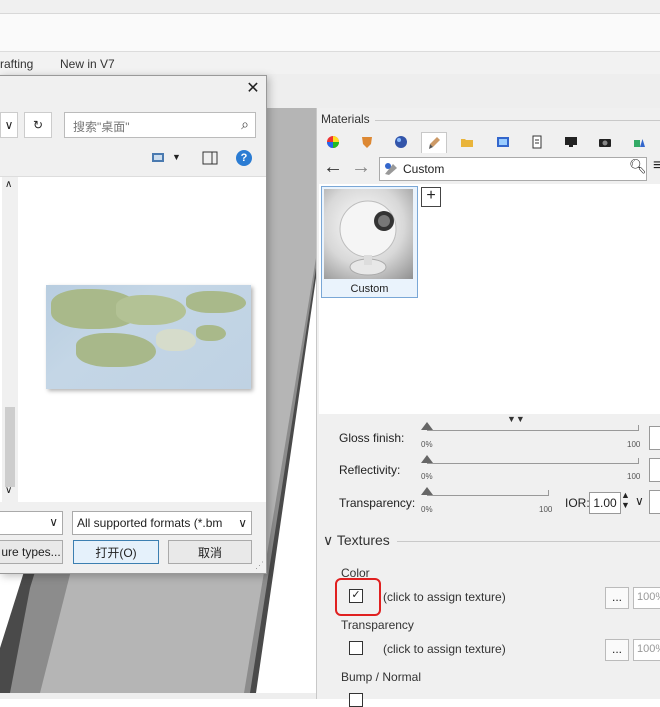  What do you see at coordinates (634, 444) in the screenshot?
I see `gloss-max: 100` at bounding box center [634, 444].